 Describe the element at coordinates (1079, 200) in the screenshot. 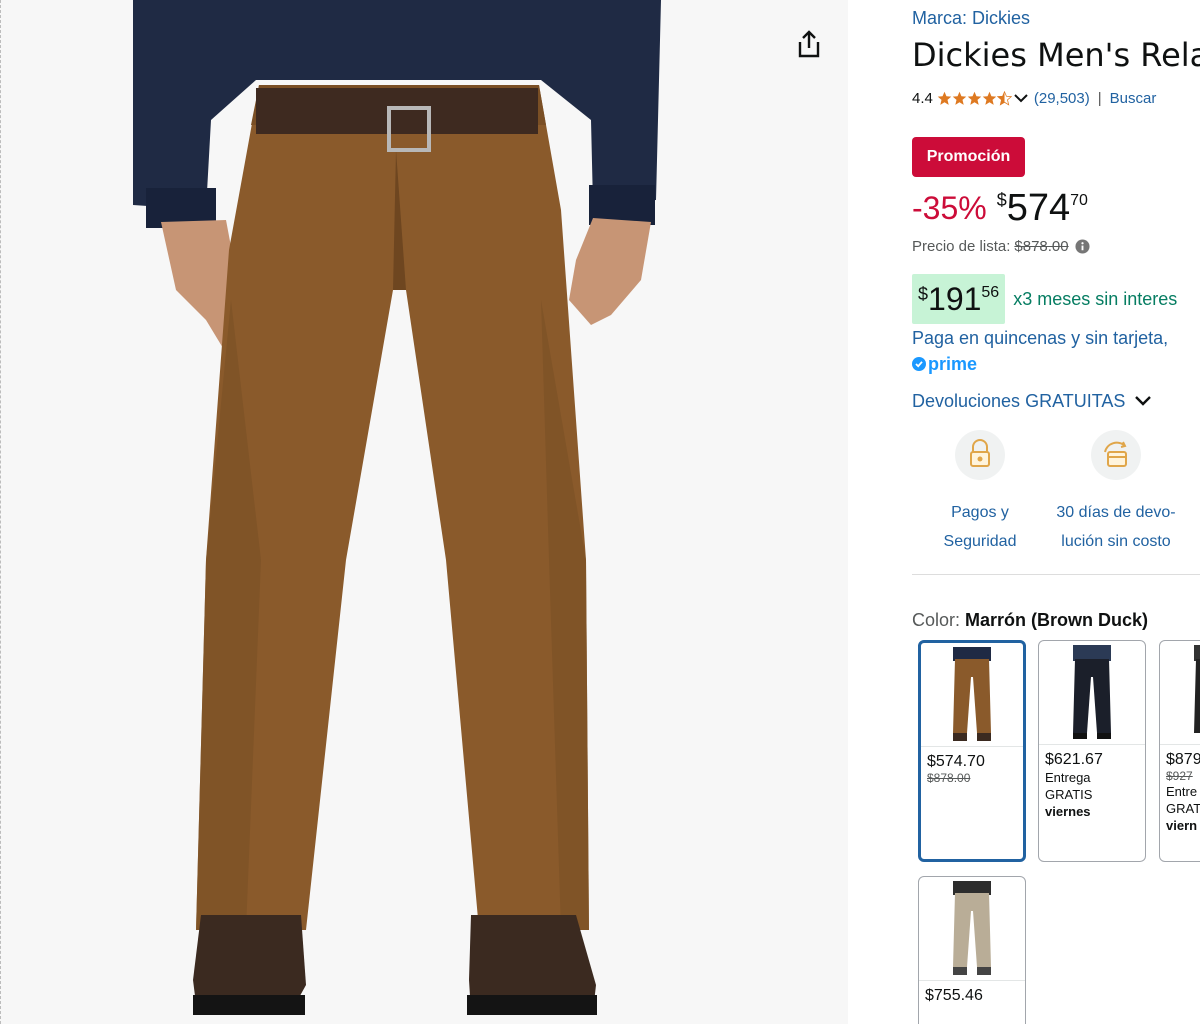

I see `price-fraction: 70` at that location.